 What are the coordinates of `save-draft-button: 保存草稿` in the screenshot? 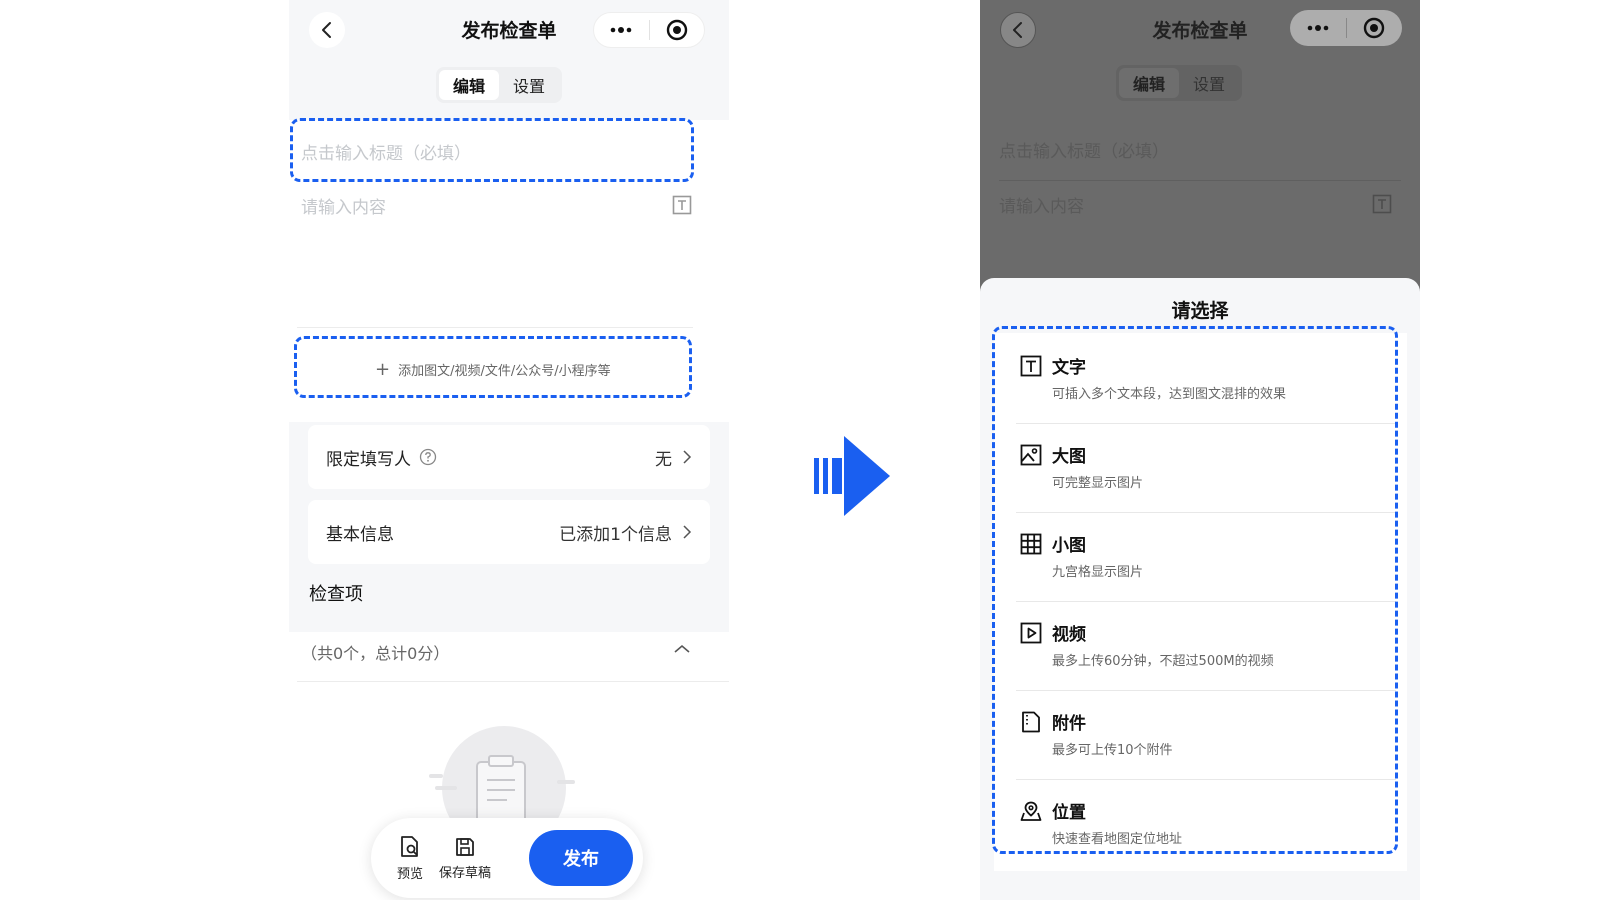 It's located at (465, 858).